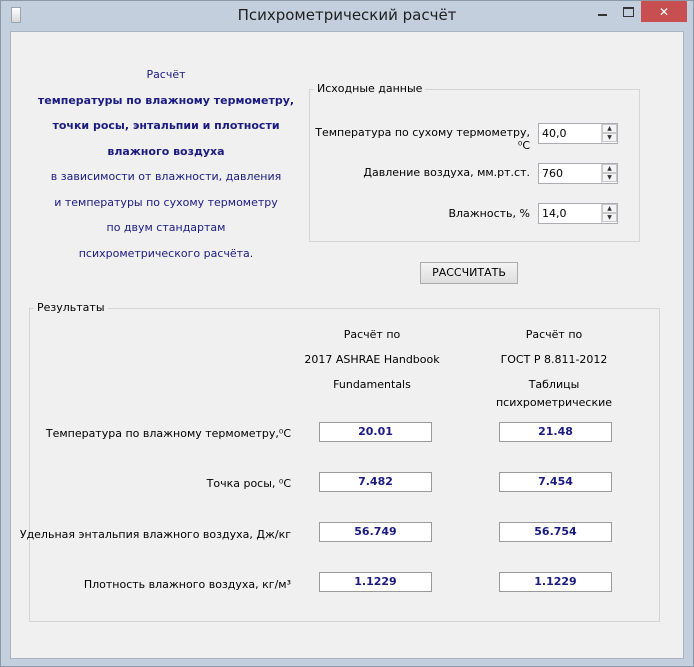 The width and height of the screenshot is (694, 667). I want to click on dew-point-gost-value: 7.454, so click(555, 482).